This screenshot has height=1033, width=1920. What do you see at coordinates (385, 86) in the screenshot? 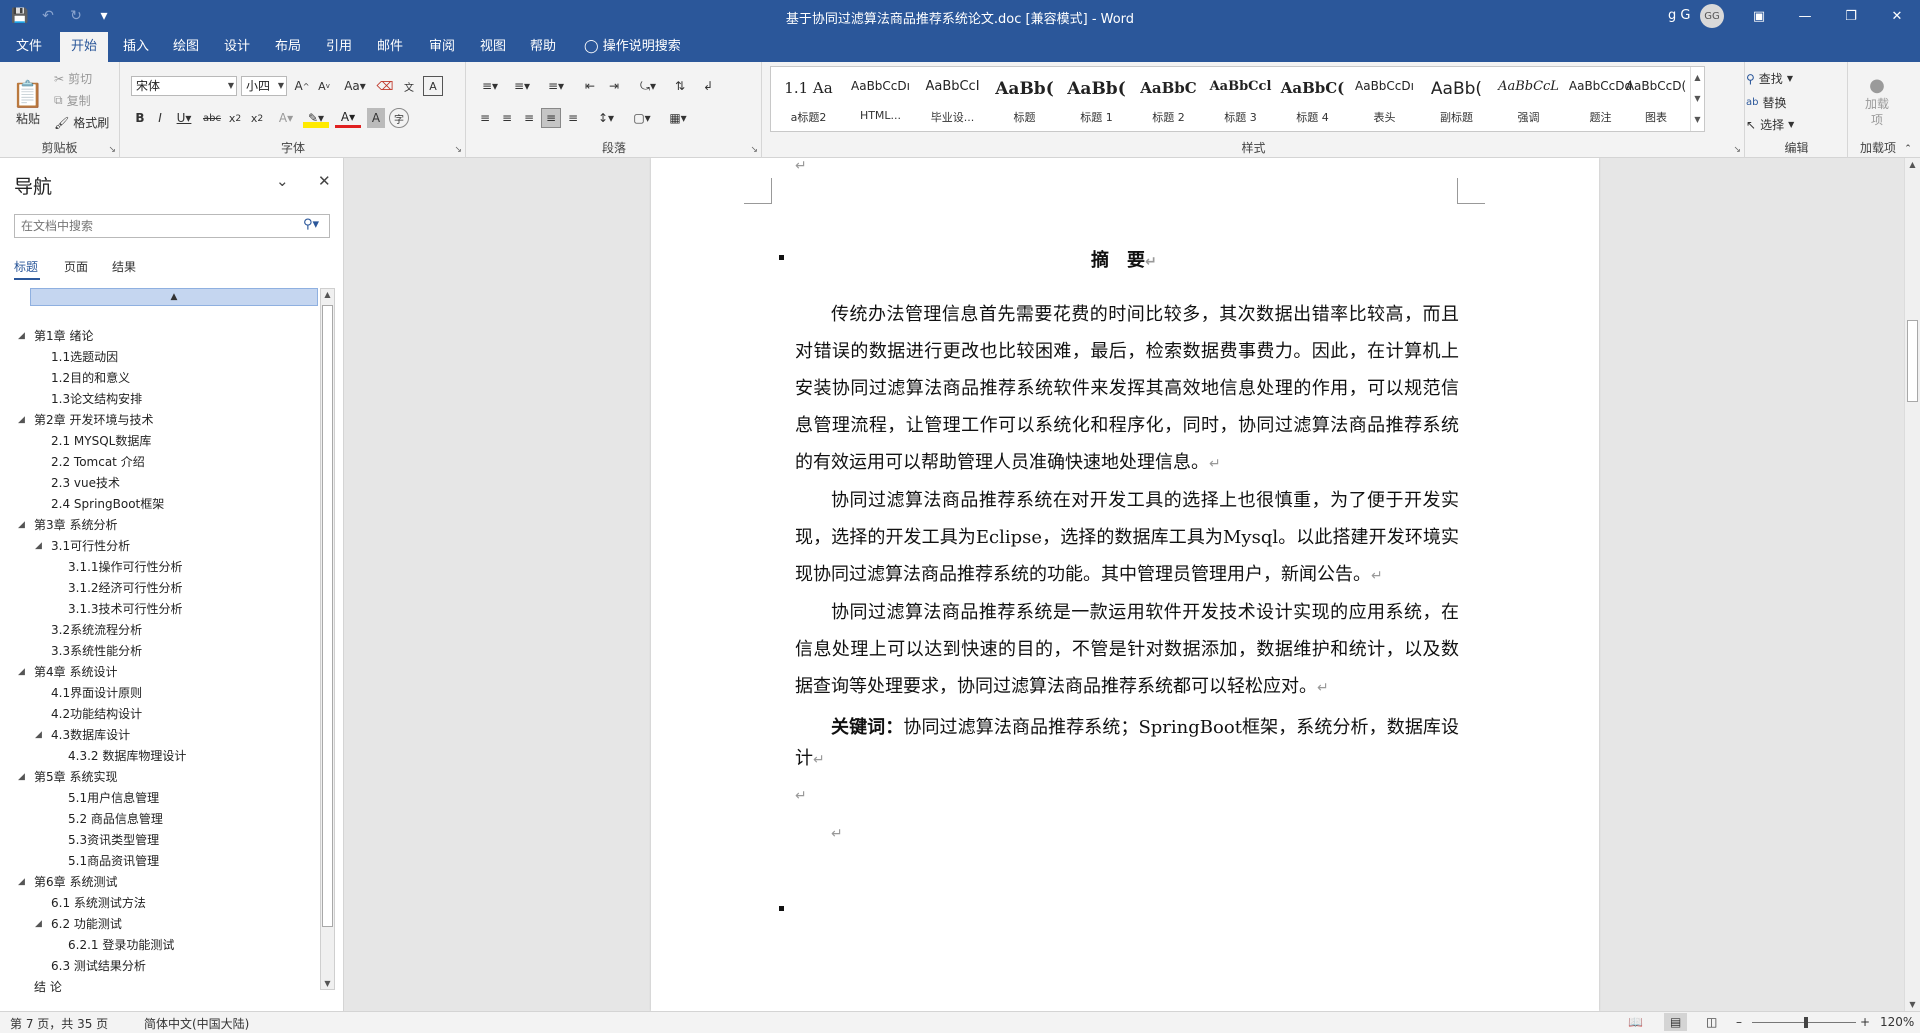
I see `clear-formatting-icon: ⌫` at bounding box center [385, 86].